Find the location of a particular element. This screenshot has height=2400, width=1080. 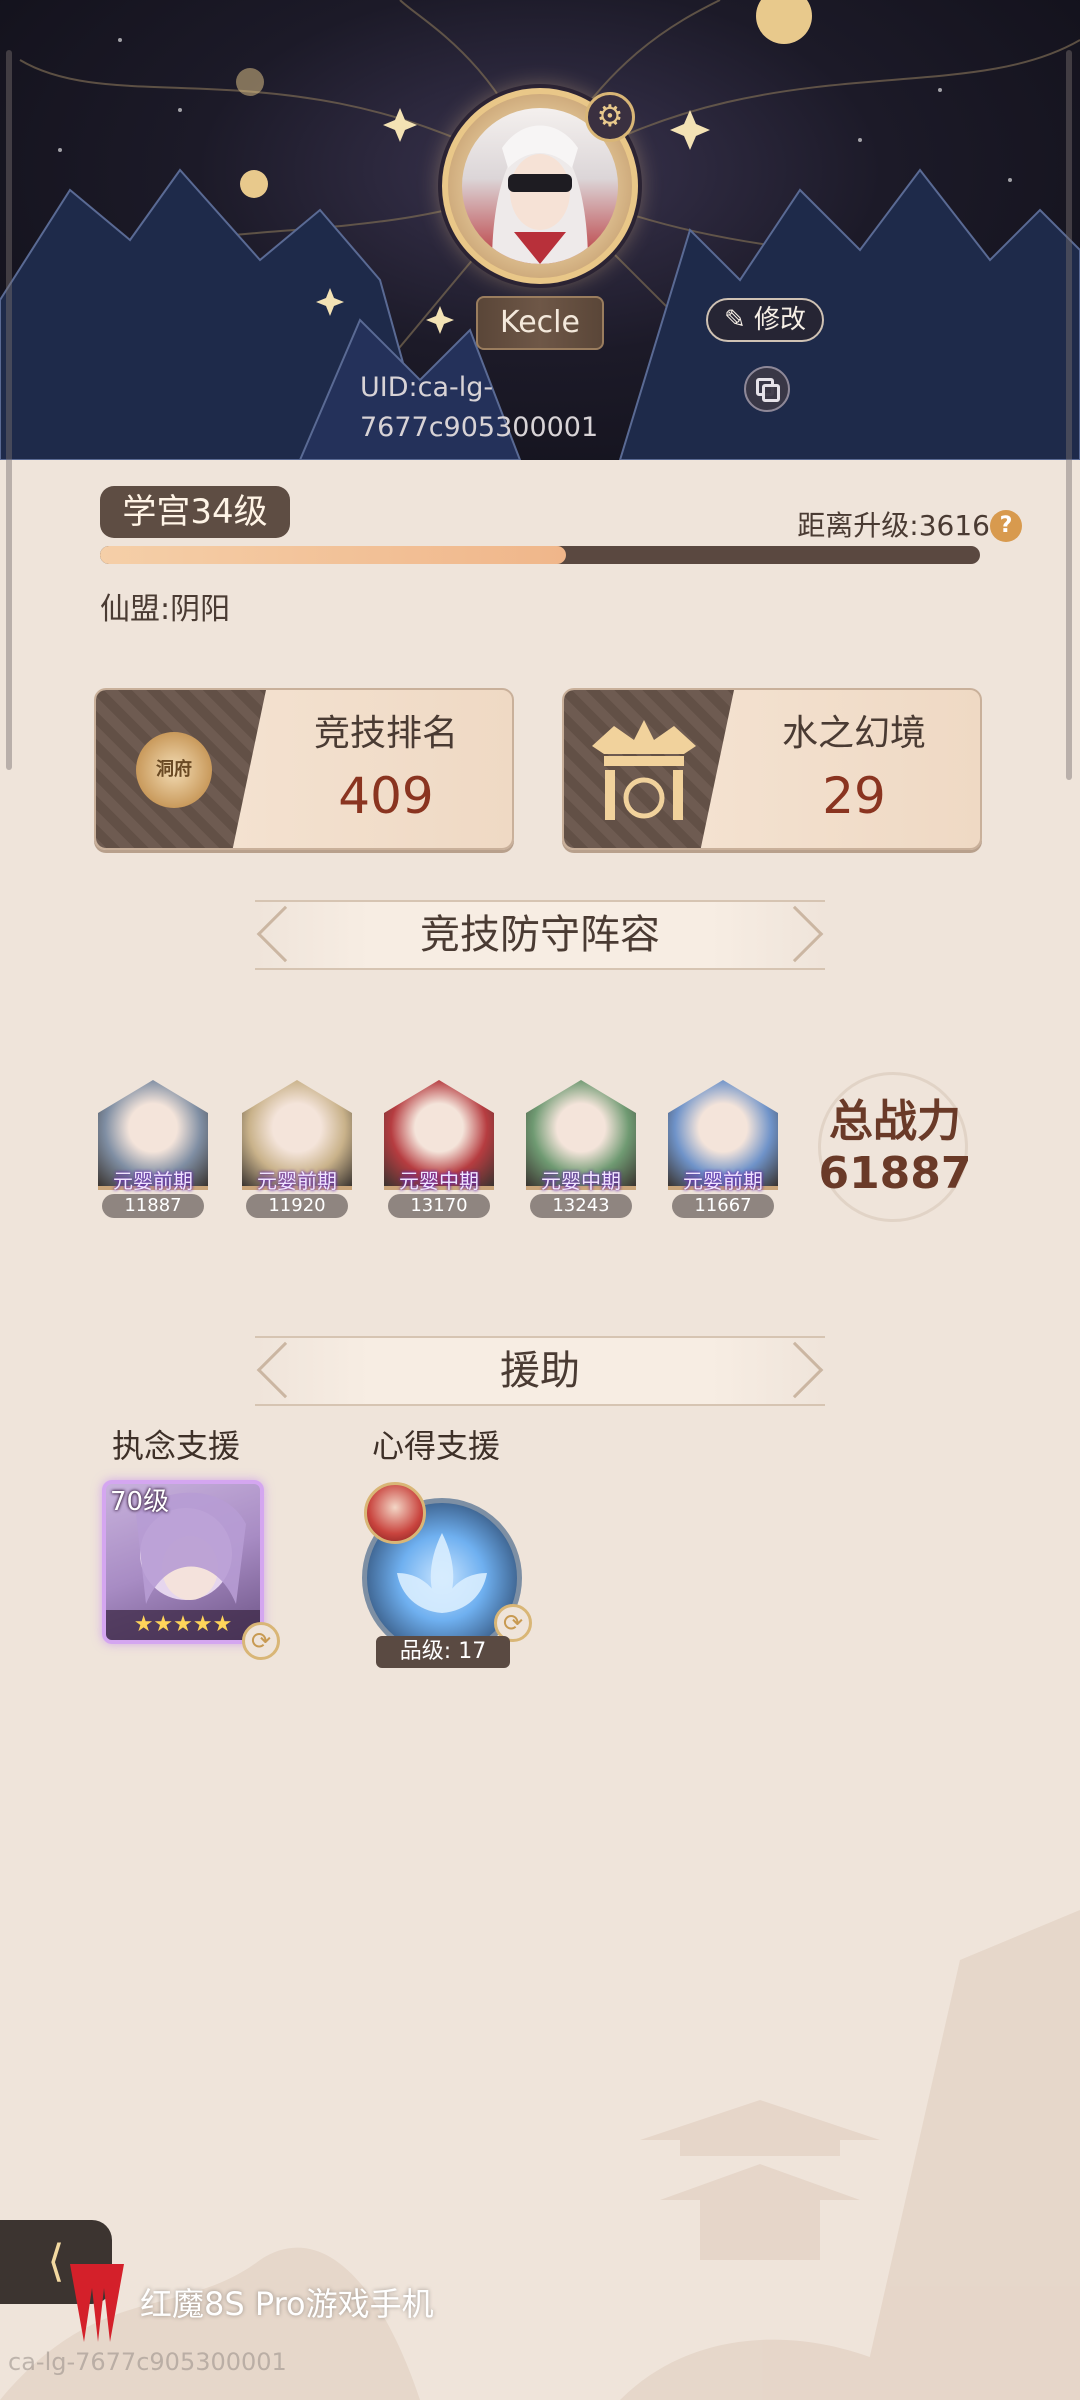

hero-power: 11887 is located at coordinates (153, 1206).